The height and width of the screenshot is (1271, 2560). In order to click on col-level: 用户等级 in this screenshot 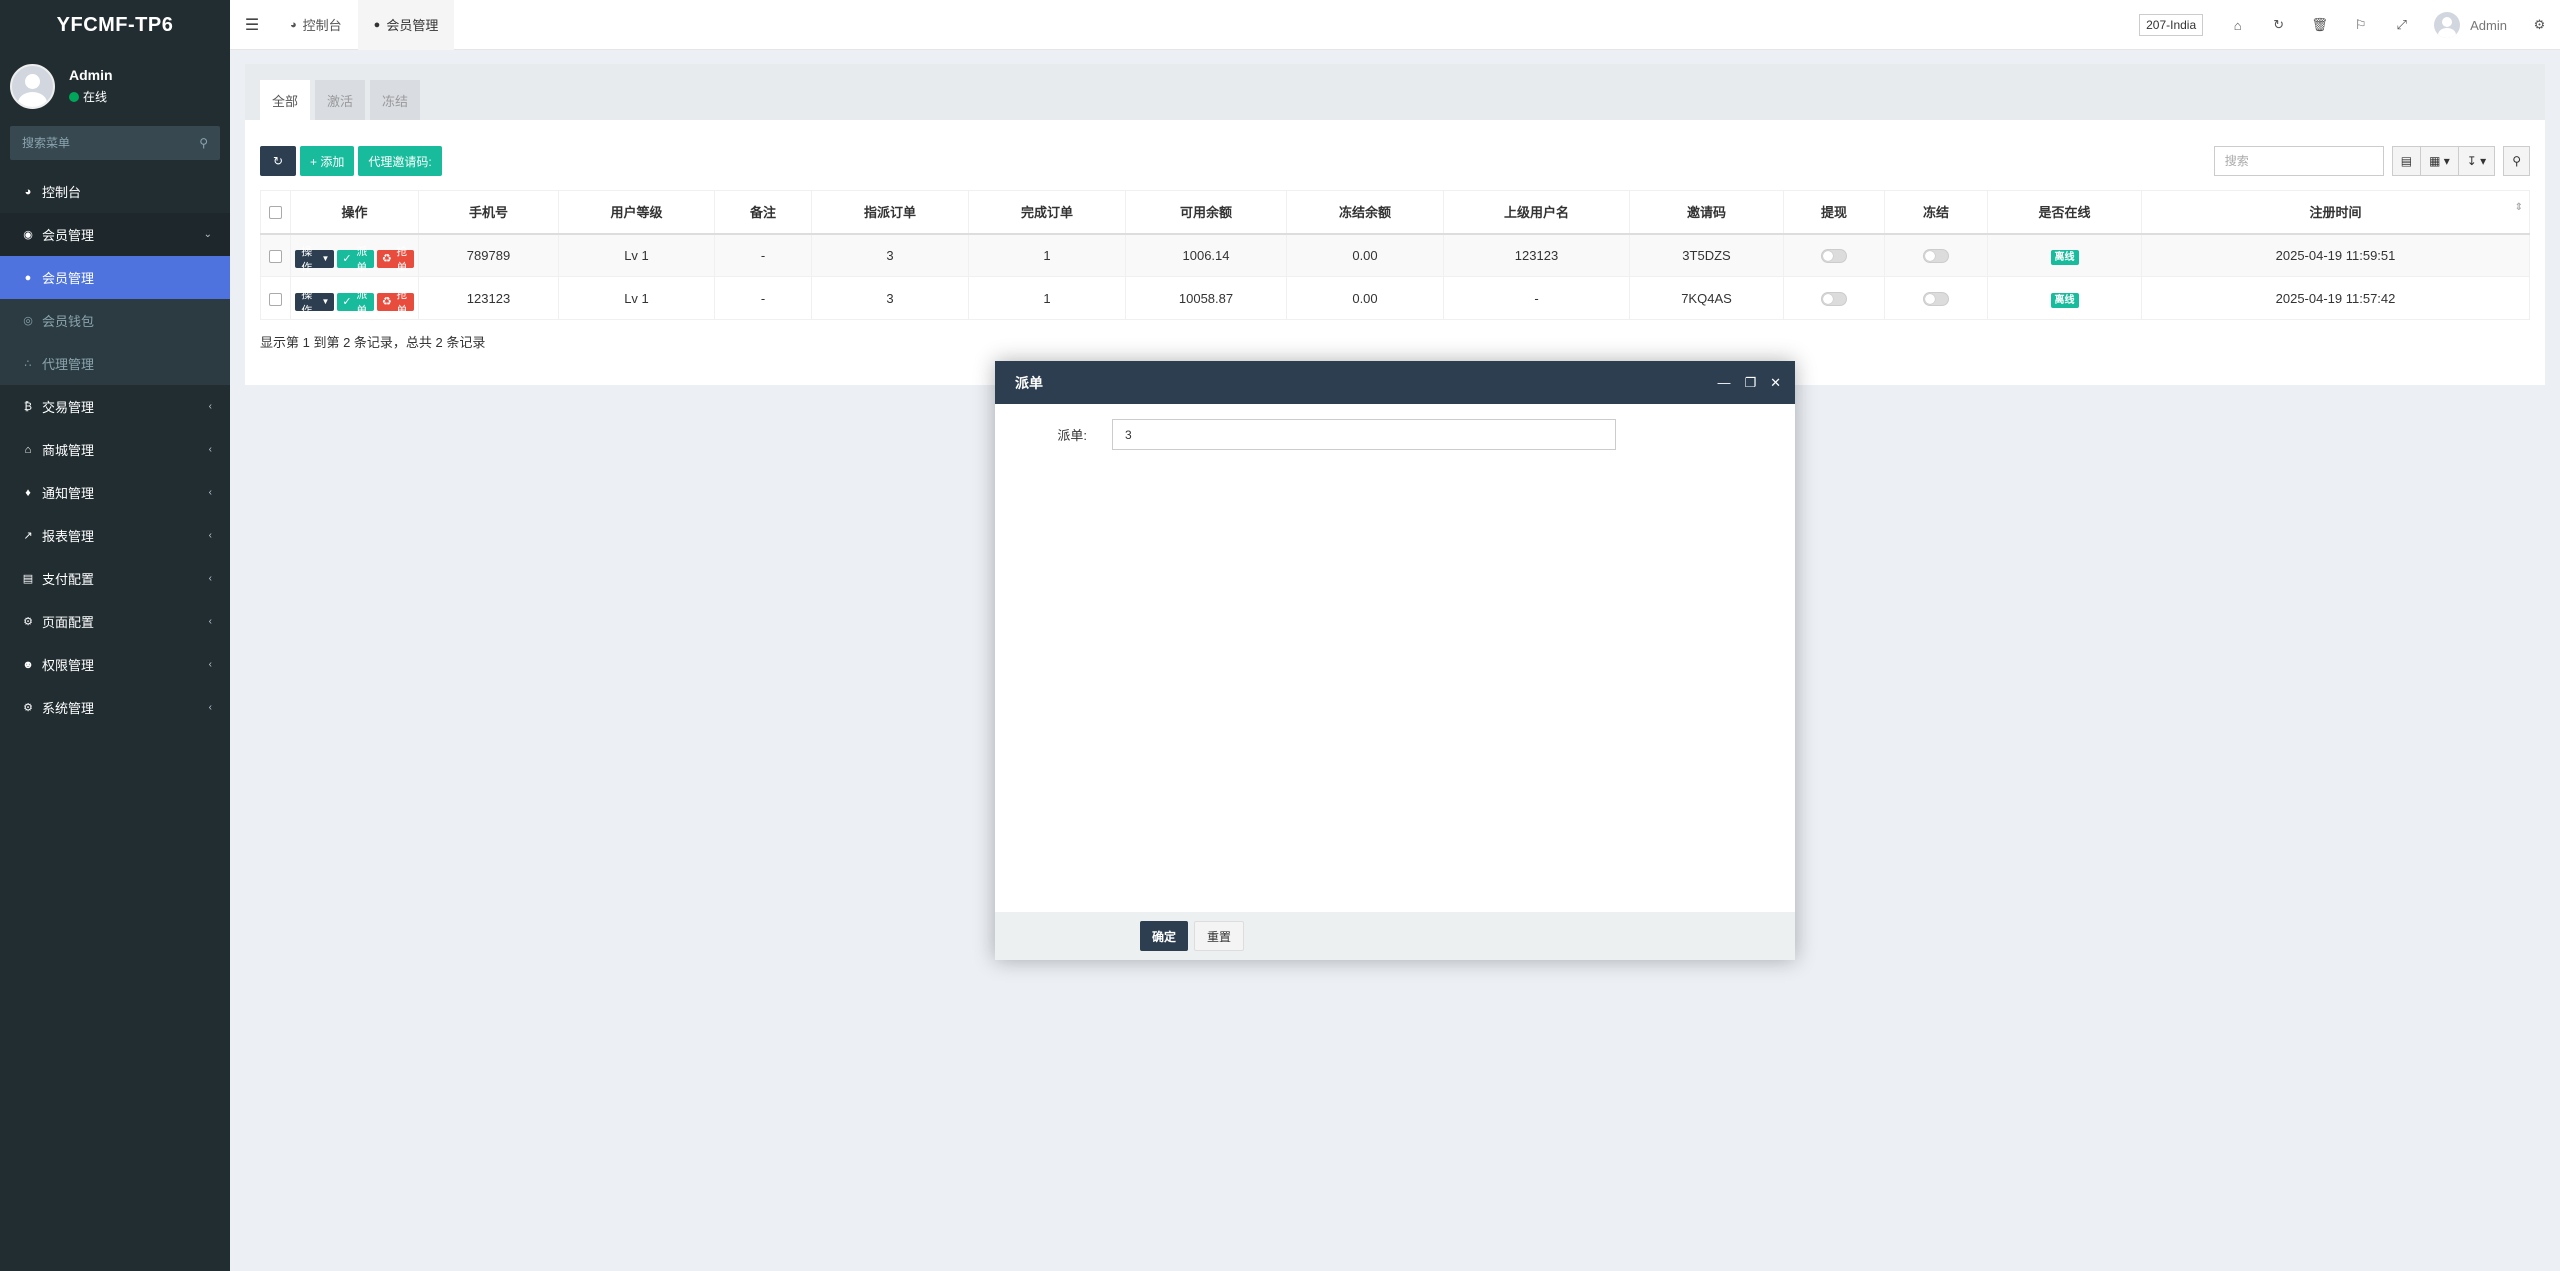, I will do `click(636, 212)`.